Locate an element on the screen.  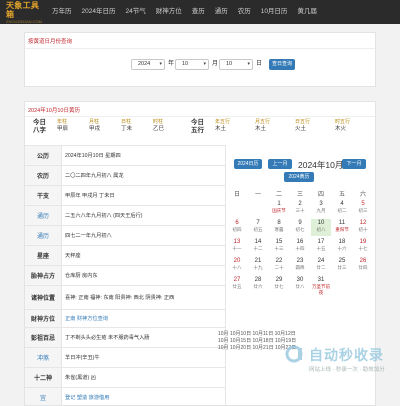
day-number: 19 is located at coordinates (363, 242).